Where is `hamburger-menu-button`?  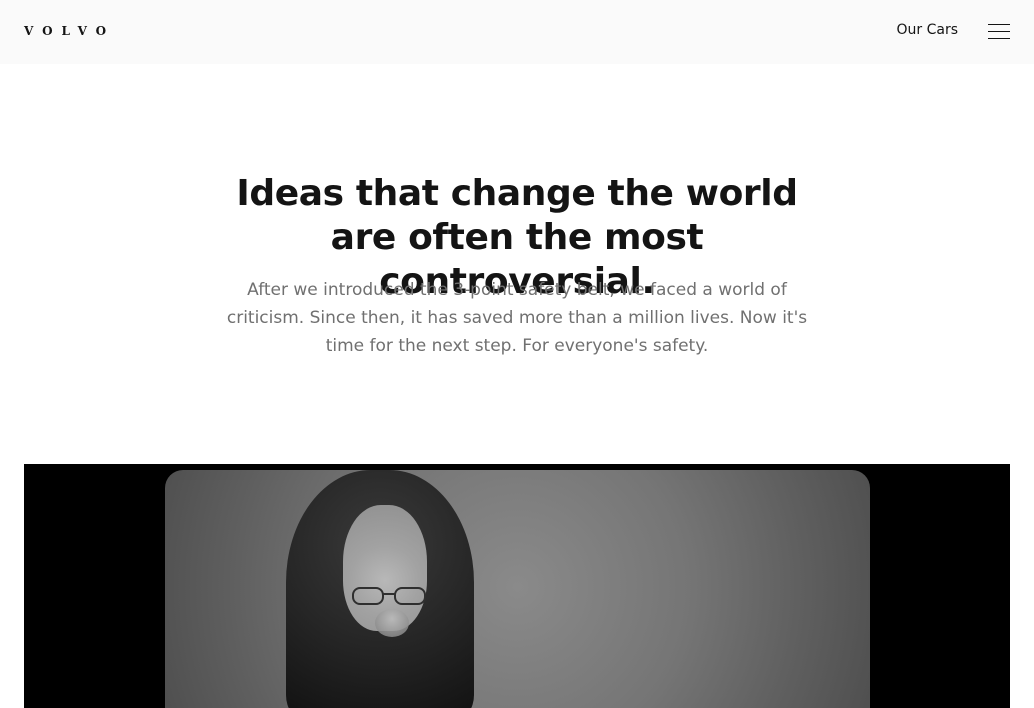
hamburger-menu-button is located at coordinates (999, 32).